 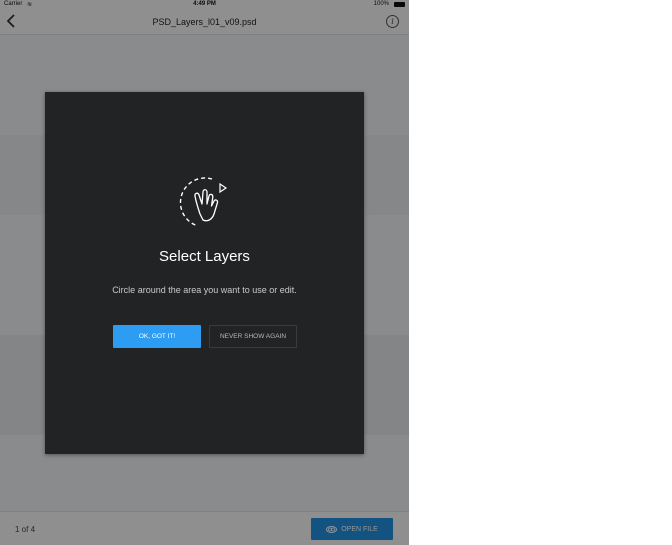 I want to click on never-show-again-button: NEVER SHOW AGAIN, so click(x=253, y=336).